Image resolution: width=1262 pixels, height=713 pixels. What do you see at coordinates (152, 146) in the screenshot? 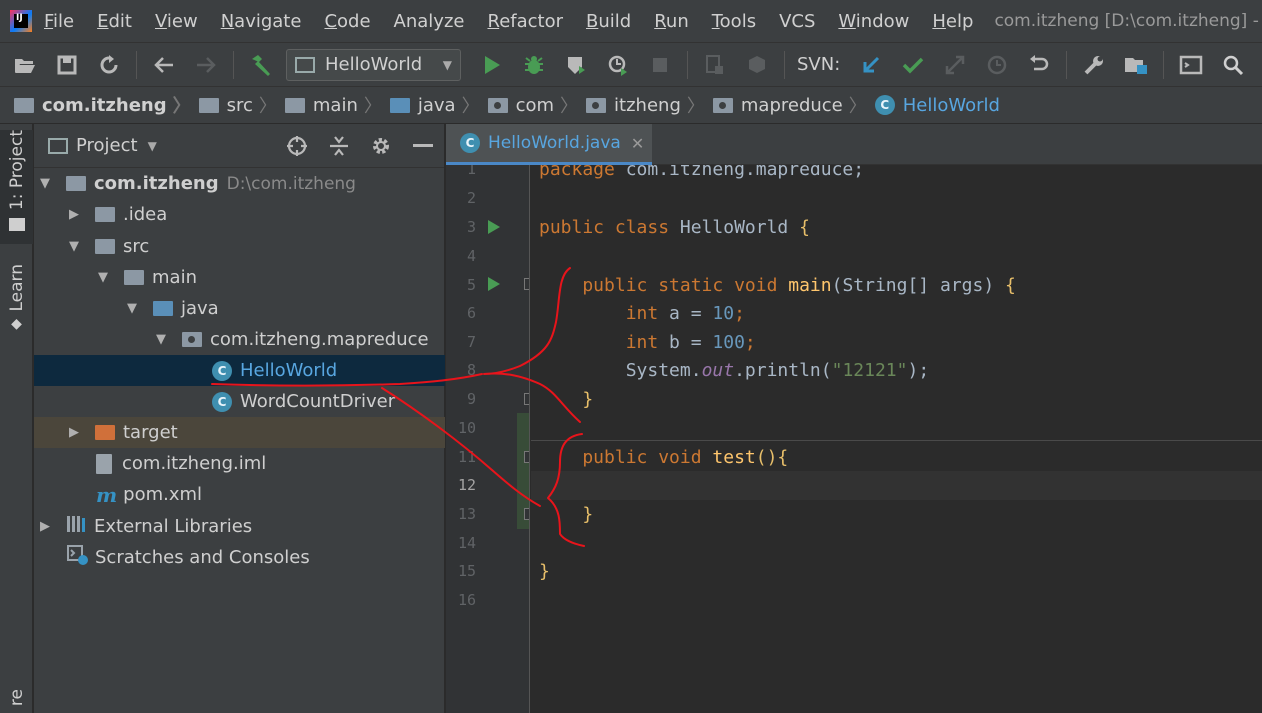
I see `chevron-down-icon: ▼` at bounding box center [152, 146].